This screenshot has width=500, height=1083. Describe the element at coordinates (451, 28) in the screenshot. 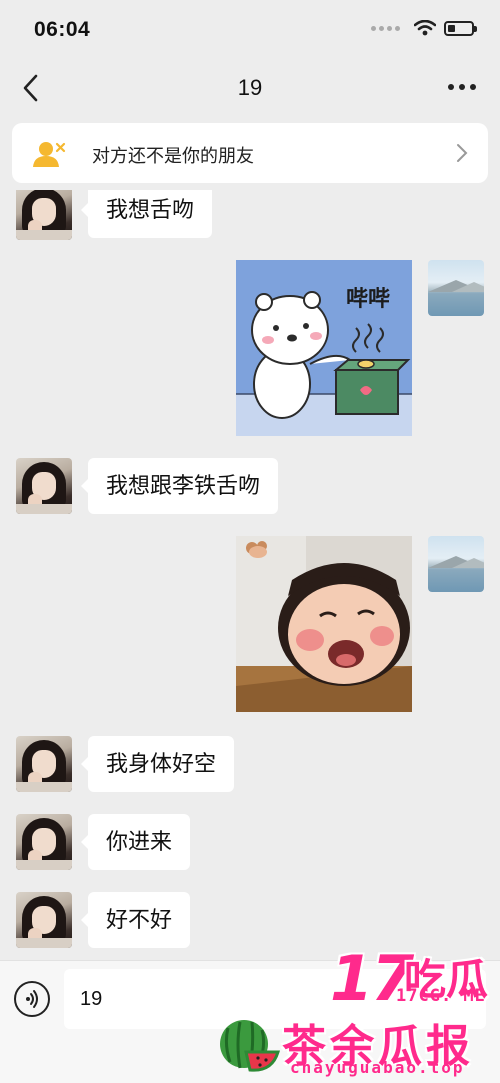

I see `battery-level` at that location.